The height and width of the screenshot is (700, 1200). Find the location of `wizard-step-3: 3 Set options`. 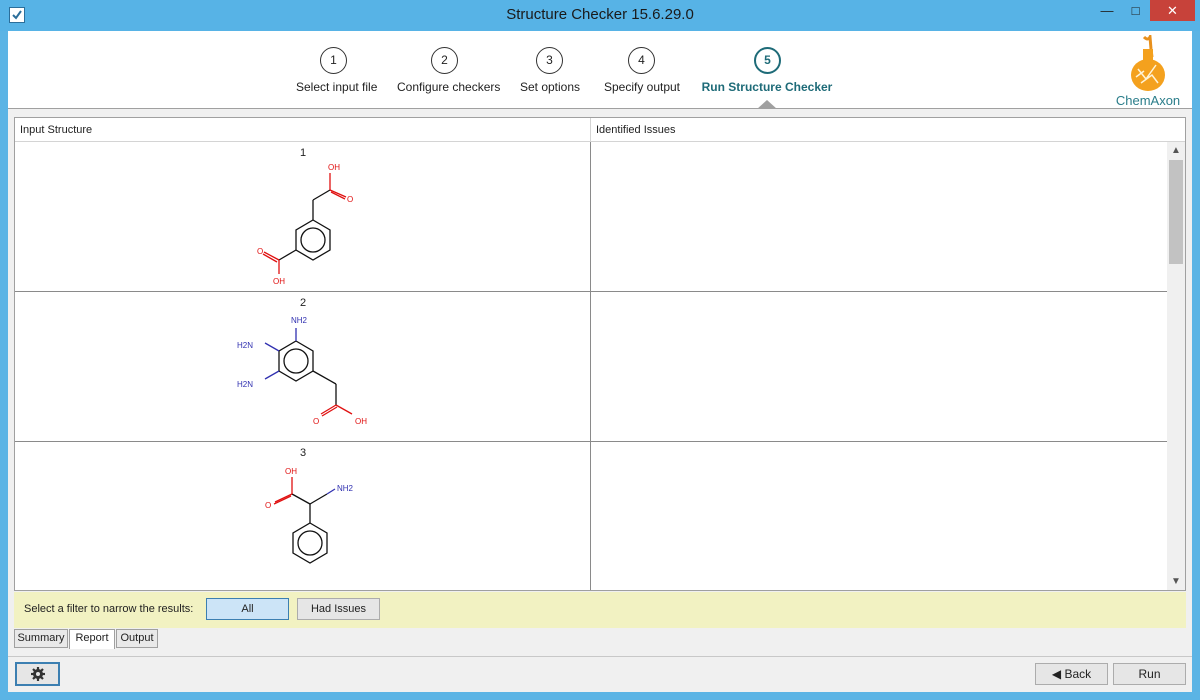

wizard-step-3: 3 Set options is located at coordinates (550, 70).